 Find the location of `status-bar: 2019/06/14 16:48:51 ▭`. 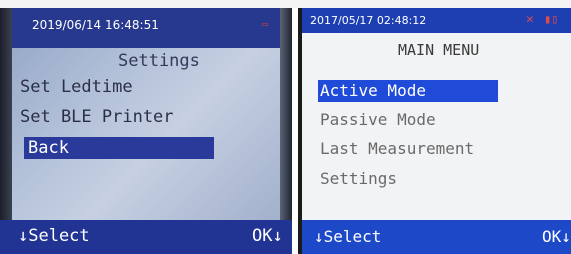

status-bar: 2019/06/14 16:48:51 ▭ is located at coordinates (146, 28).